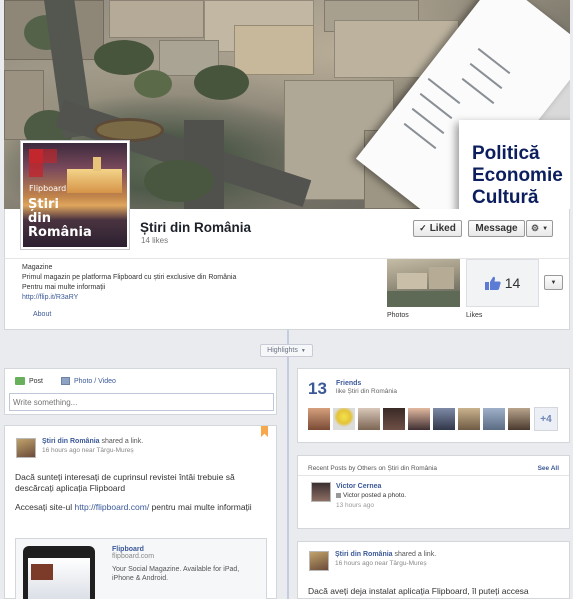 Image resolution: width=573 pixels, height=599 pixels. What do you see at coordinates (264, 431) in the screenshot?
I see `bookmark-icon` at bounding box center [264, 431].